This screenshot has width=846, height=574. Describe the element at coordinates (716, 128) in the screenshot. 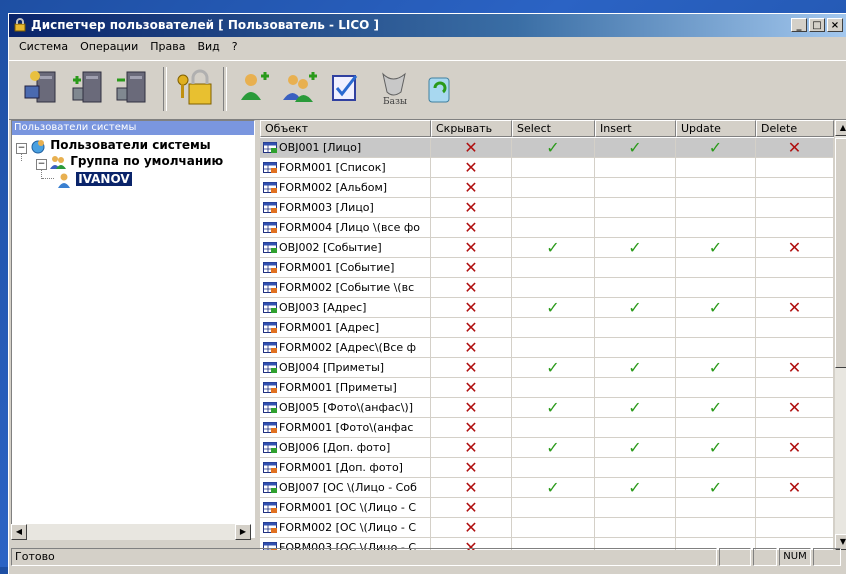

I see `column-update: Update` at that location.